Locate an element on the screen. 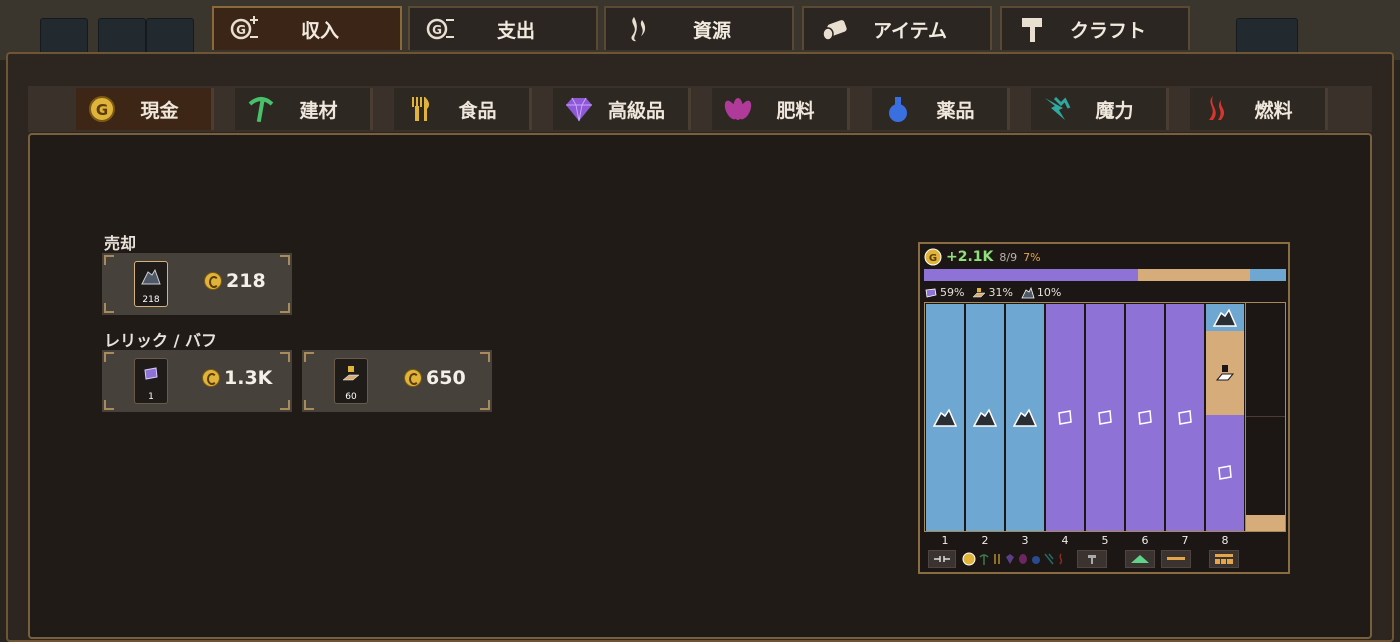 Image resolution: width=1400 pixels, height=642 pixels. tab-medicine: 薬品 is located at coordinates (941, 109).